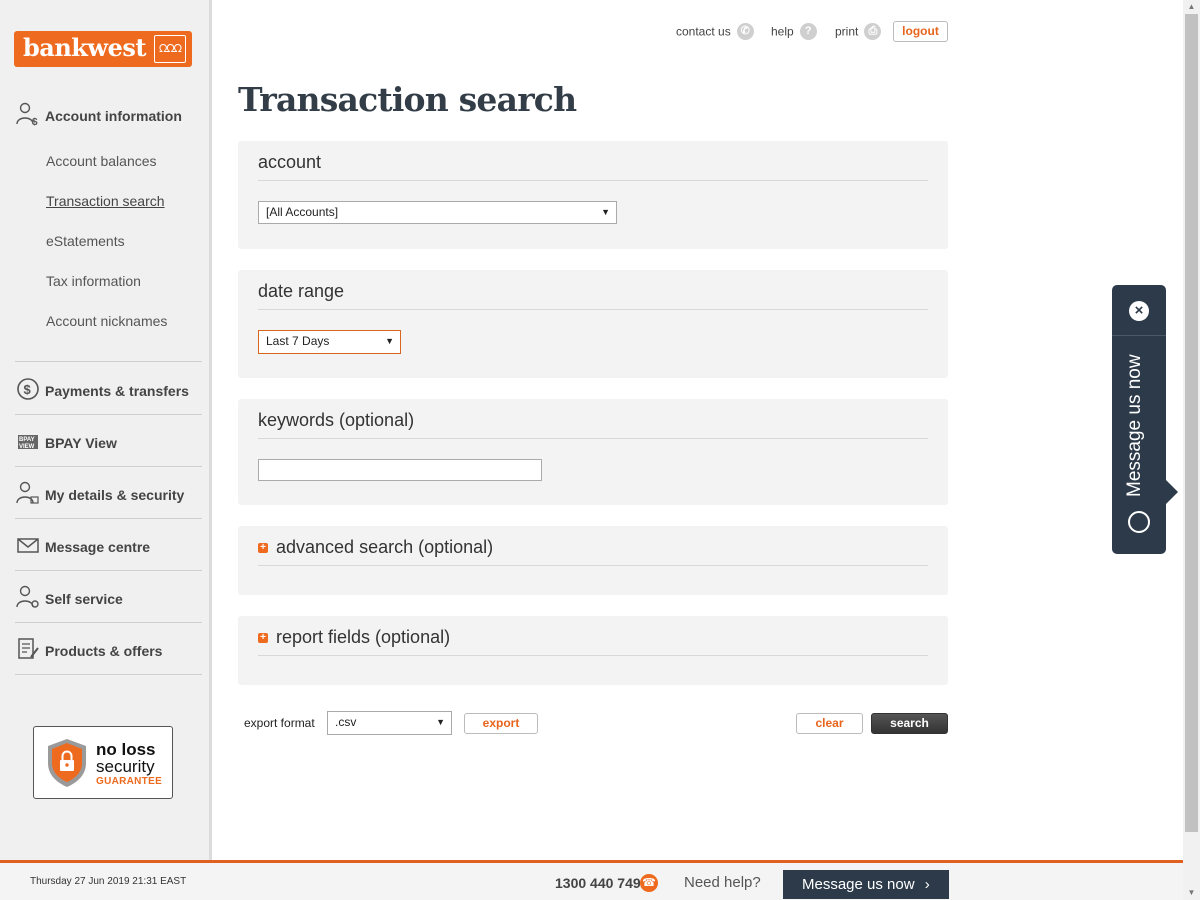 This screenshot has height=900, width=1200. I want to click on search-button: search, so click(909, 723).